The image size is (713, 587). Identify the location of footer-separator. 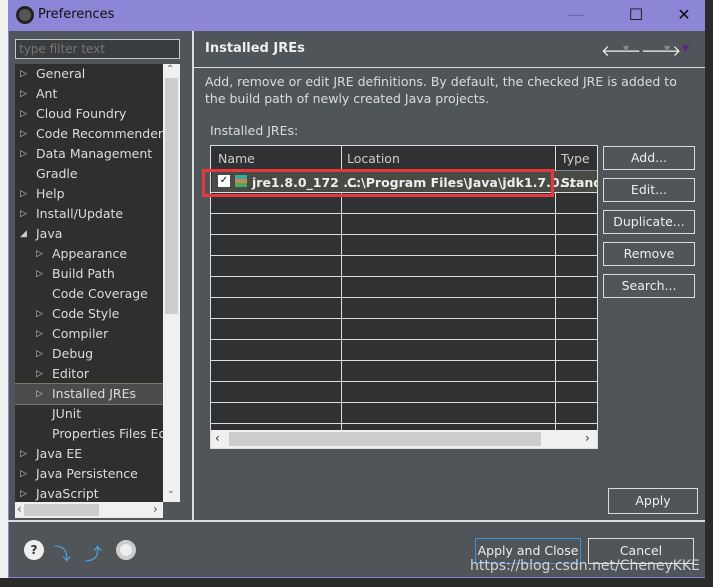
(356, 521).